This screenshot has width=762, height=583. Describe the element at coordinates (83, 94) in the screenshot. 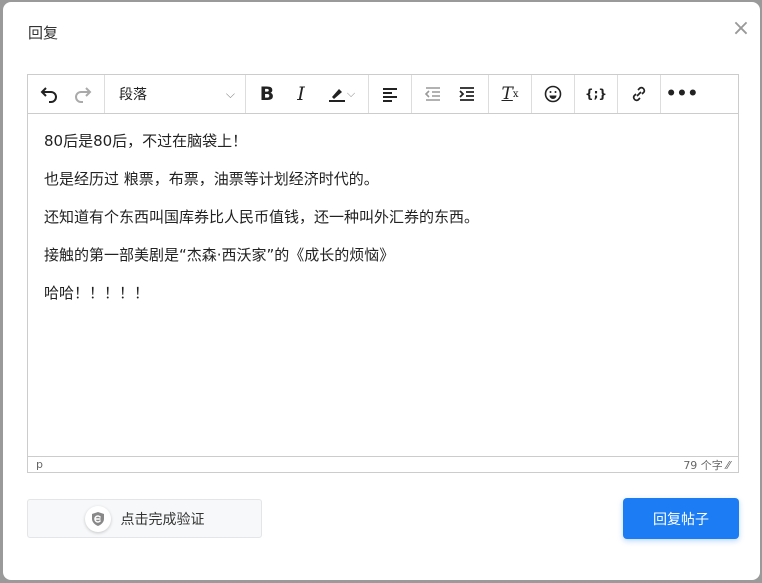

I see `redo-icon` at that location.